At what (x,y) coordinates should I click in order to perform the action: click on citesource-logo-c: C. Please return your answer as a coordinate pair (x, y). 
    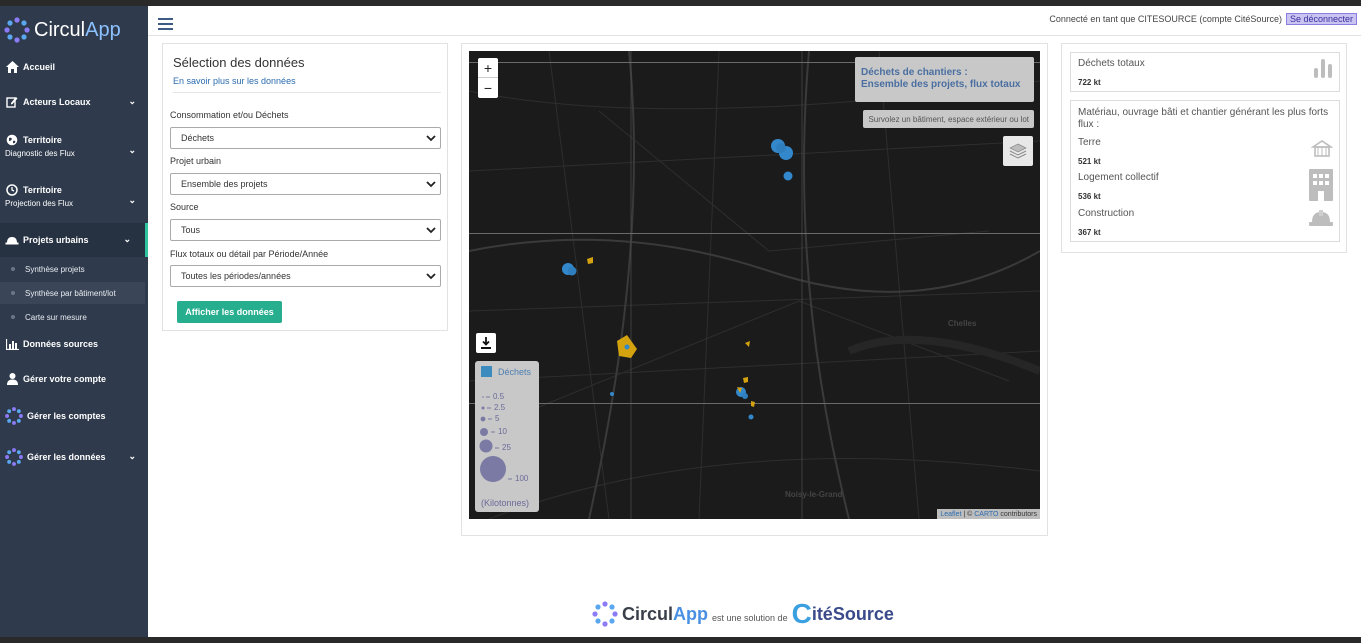
    Looking at the image, I should click on (801, 613).